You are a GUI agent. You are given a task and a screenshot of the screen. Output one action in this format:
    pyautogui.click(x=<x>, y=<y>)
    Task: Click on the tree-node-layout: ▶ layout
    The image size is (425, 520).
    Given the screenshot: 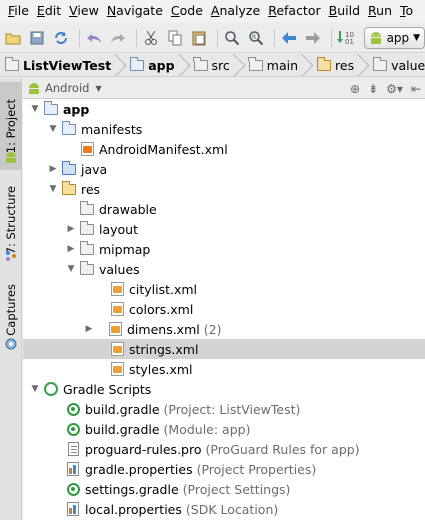 What is the action you would take?
    pyautogui.click(x=224, y=229)
    